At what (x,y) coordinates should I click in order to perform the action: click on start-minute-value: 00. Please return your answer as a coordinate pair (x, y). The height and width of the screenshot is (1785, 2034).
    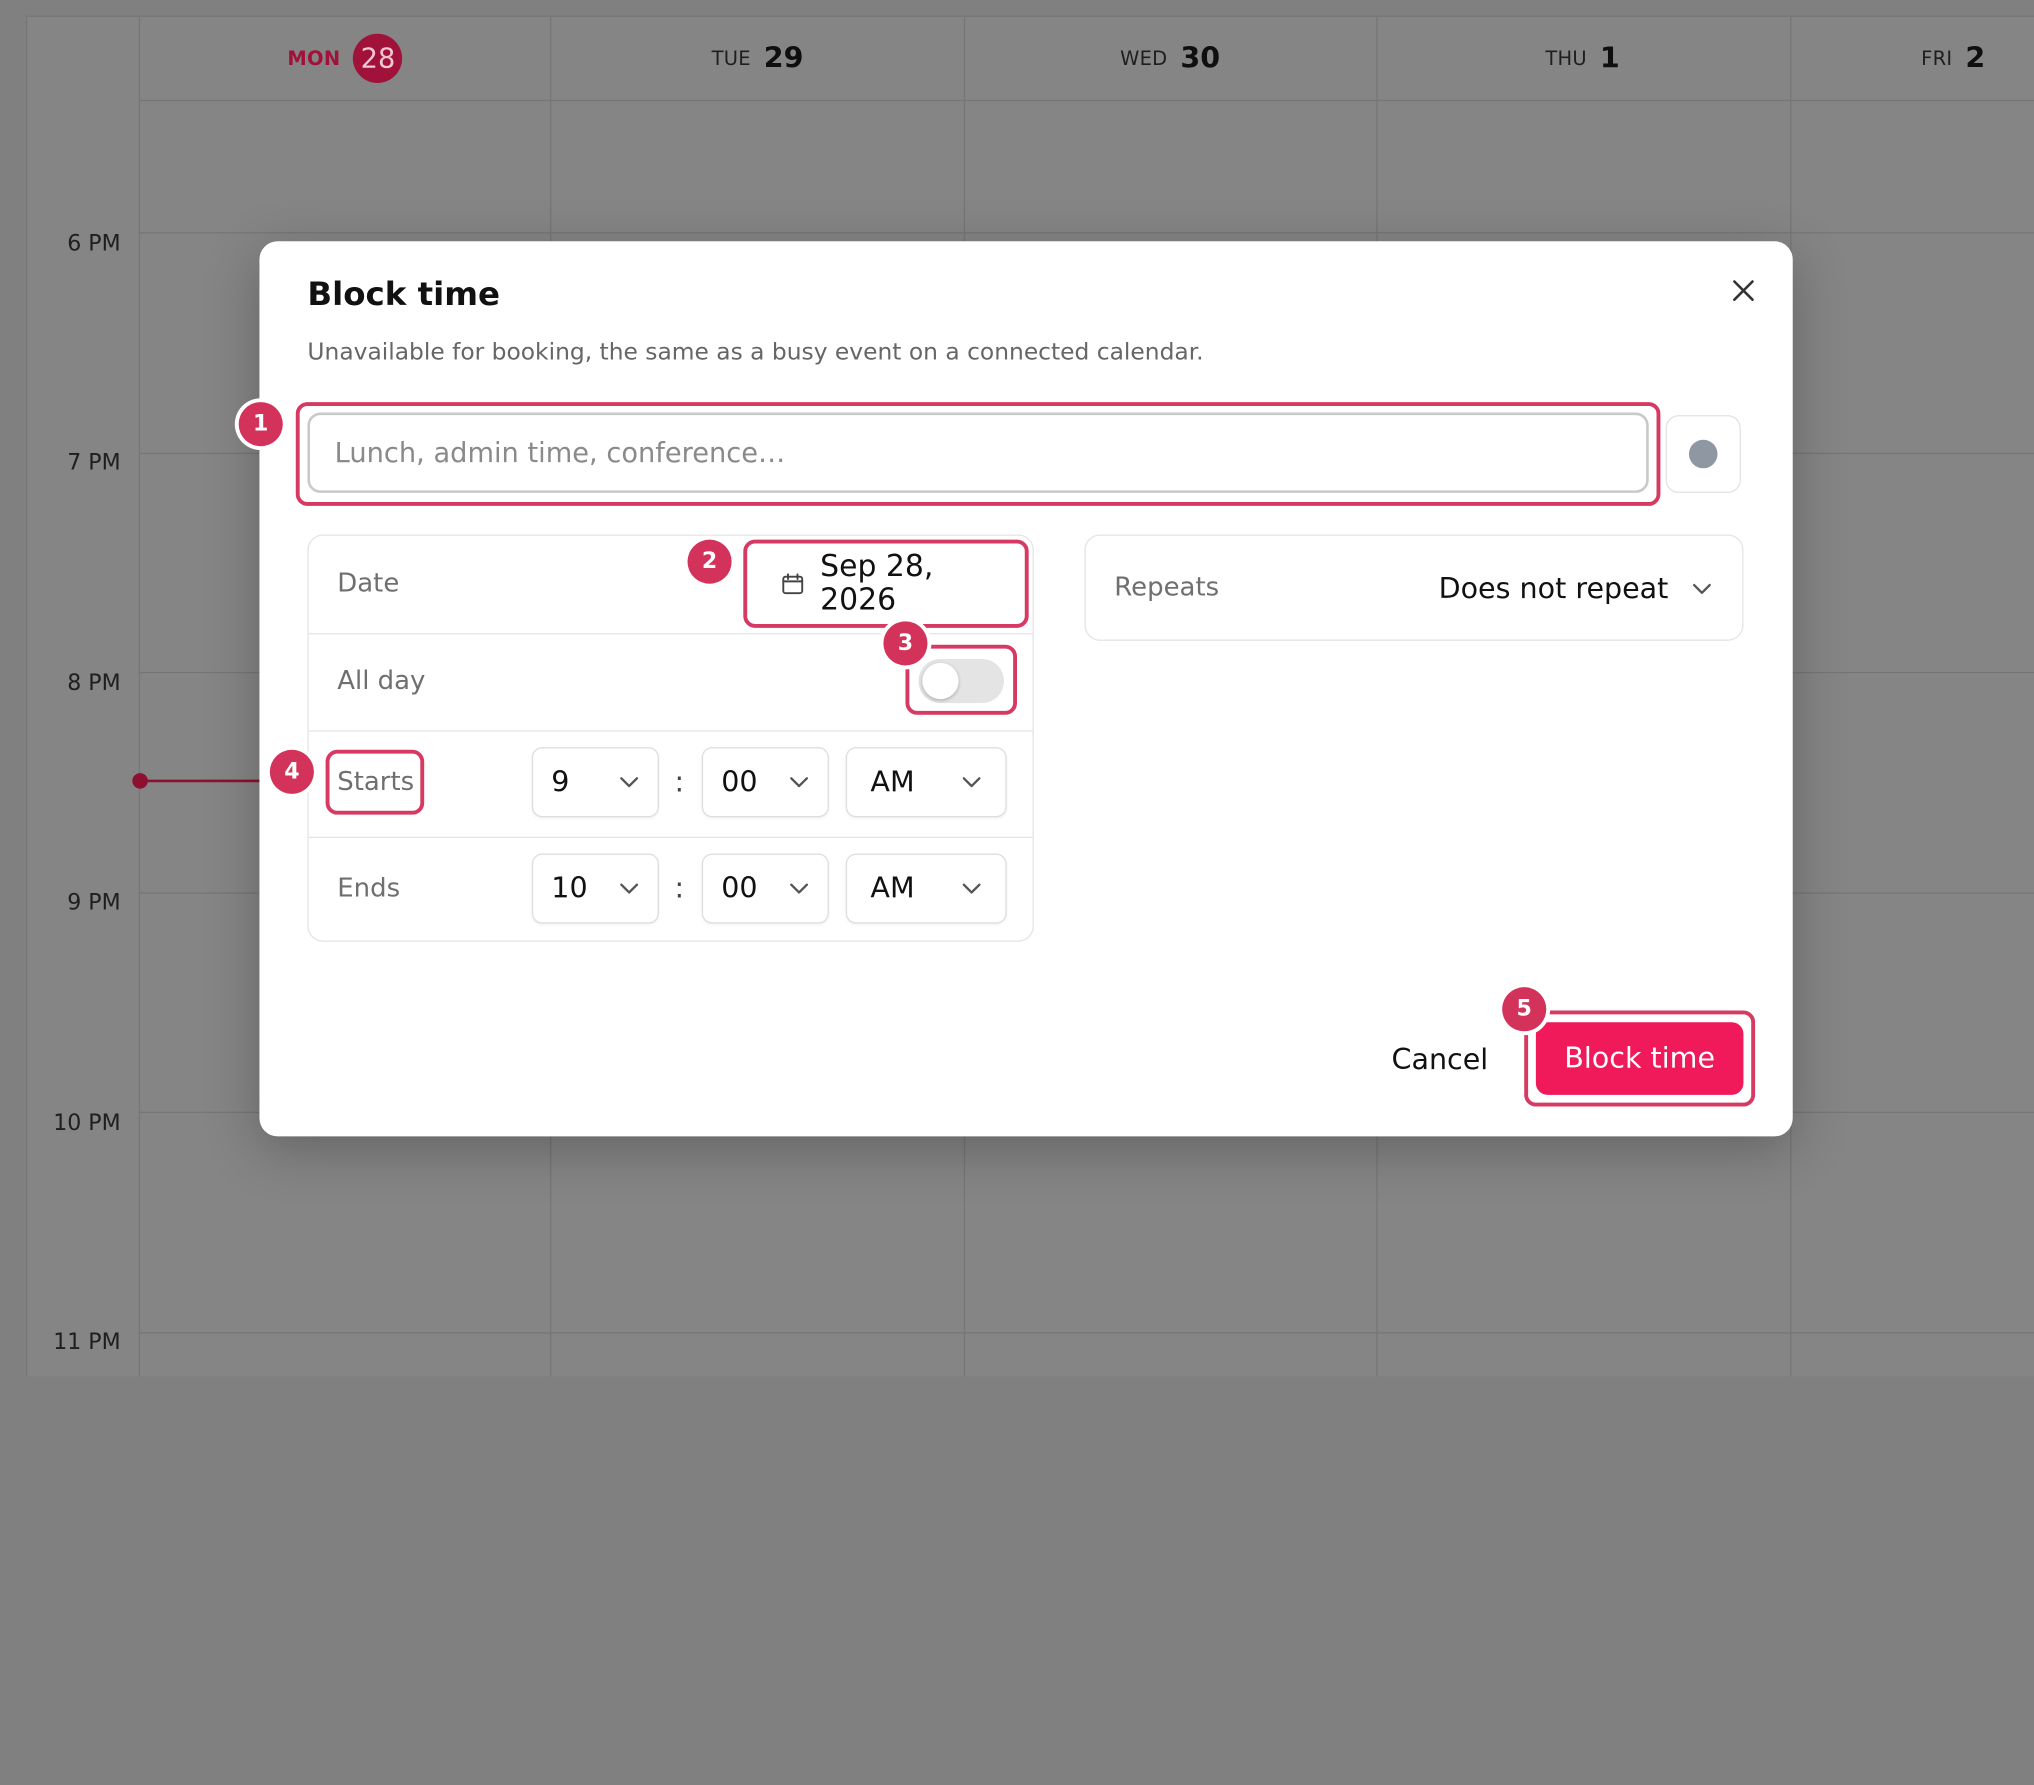
    Looking at the image, I should click on (739, 782).